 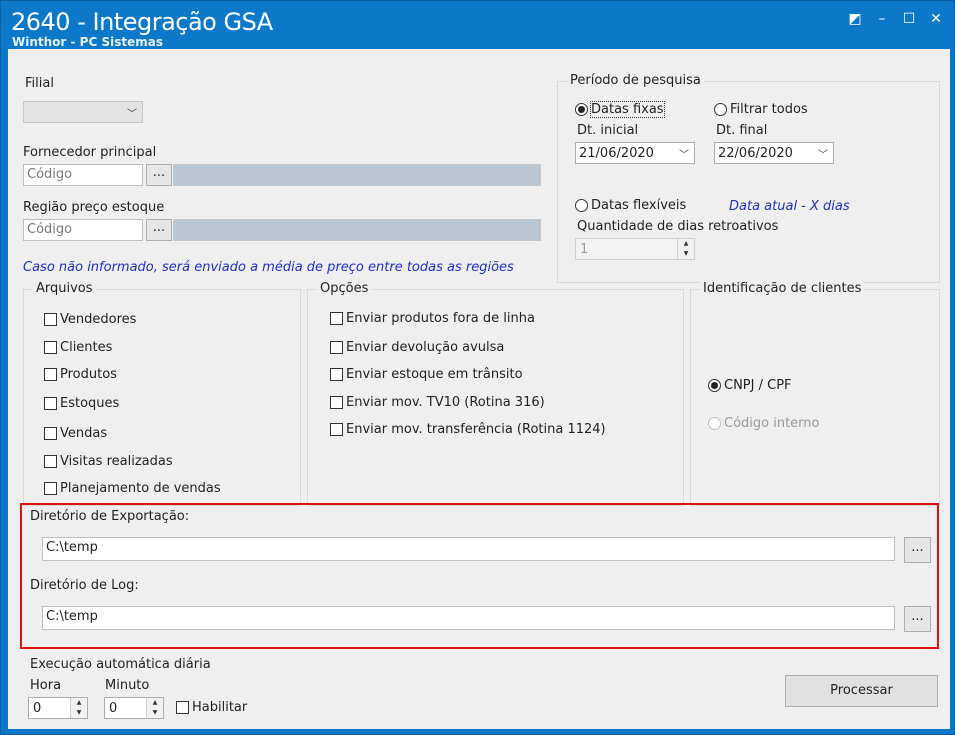 I want to click on checkbox-visitas: Visitas realizadas, so click(x=108, y=461).